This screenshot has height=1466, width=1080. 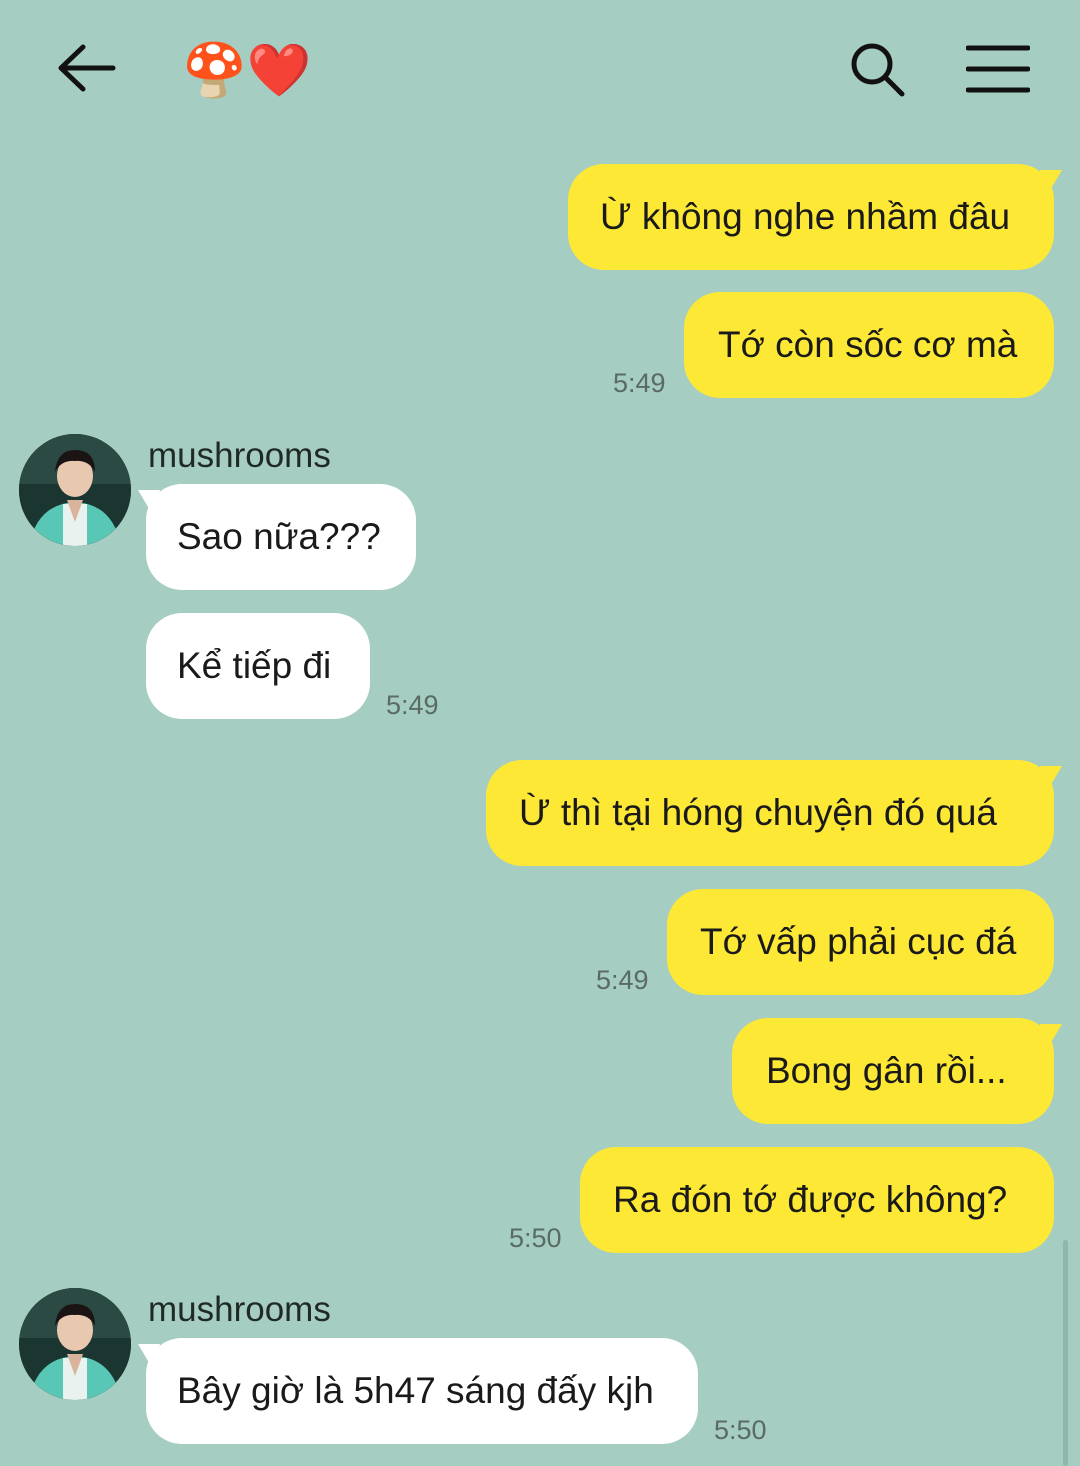 What do you see at coordinates (415, 1390) in the screenshot?
I see `message-text: Bây giờ là 5h47 sáng đấy kjh` at bounding box center [415, 1390].